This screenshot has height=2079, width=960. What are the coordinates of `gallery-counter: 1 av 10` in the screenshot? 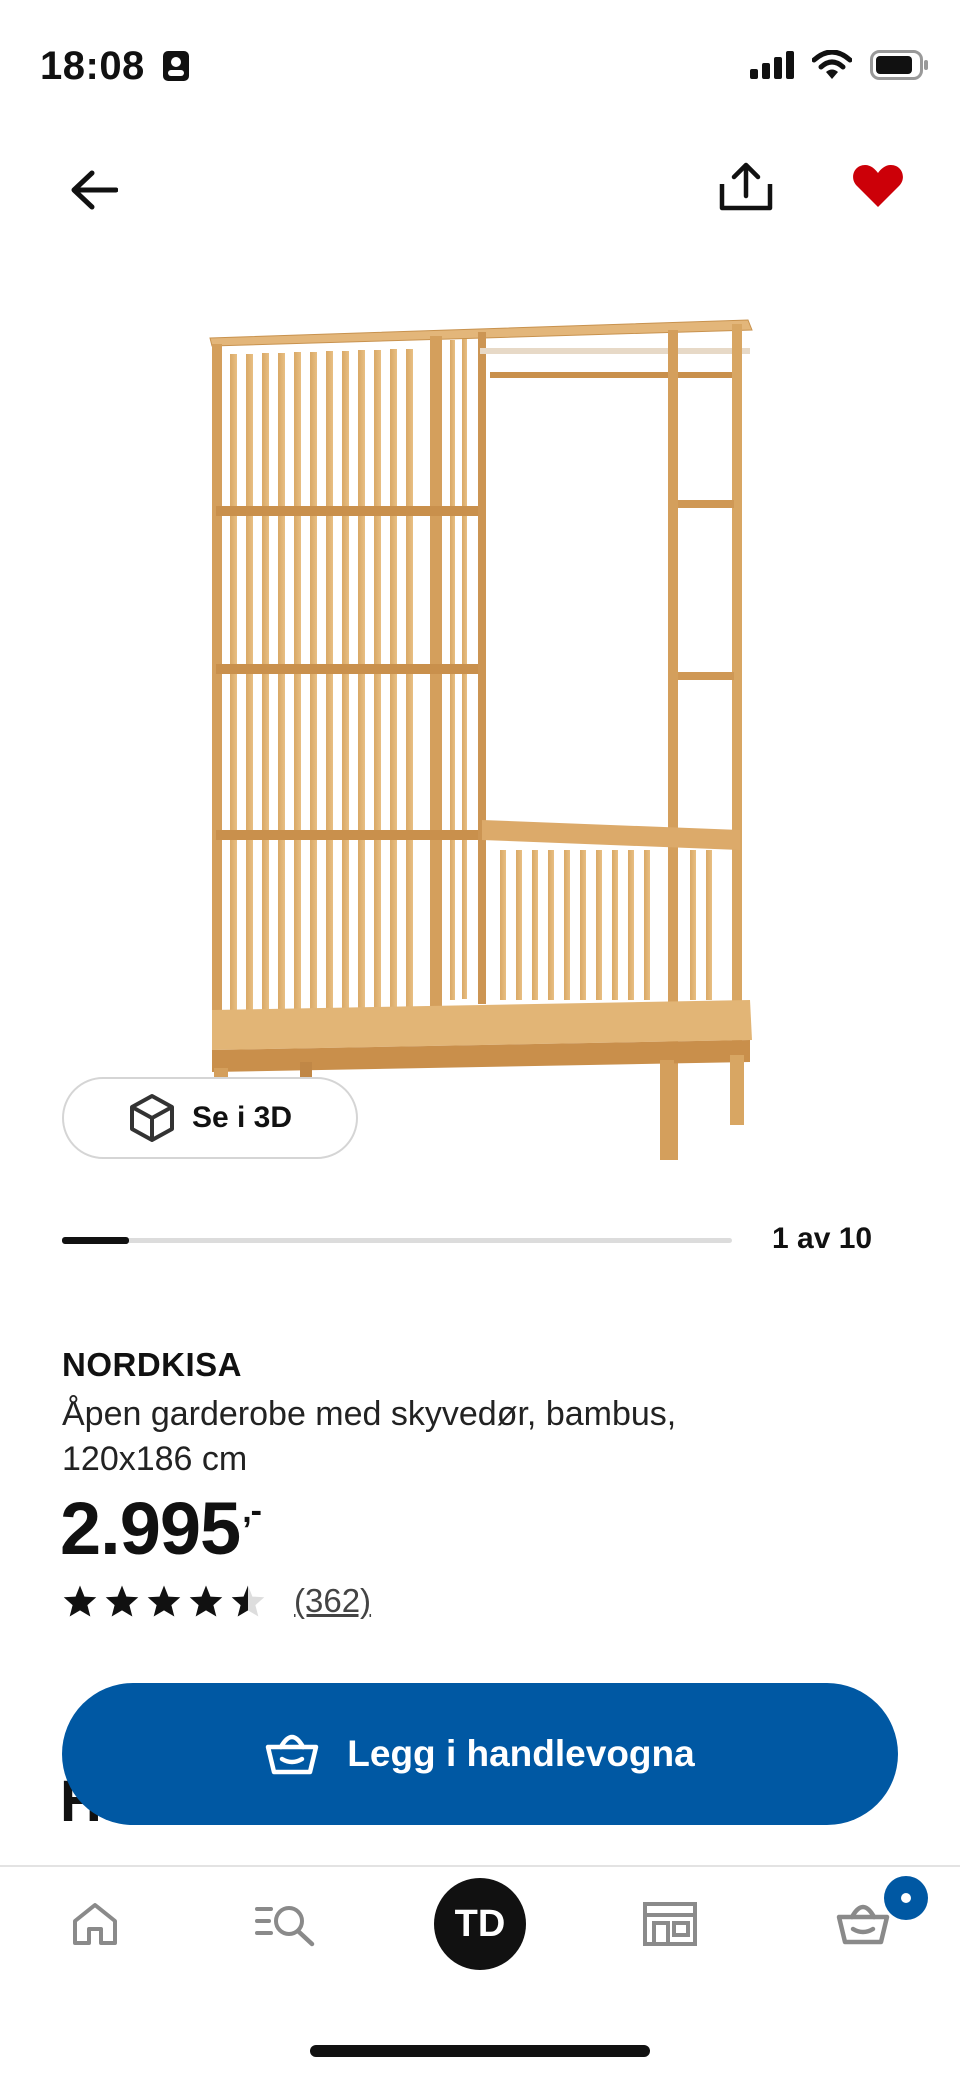 It's located at (822, 1238).